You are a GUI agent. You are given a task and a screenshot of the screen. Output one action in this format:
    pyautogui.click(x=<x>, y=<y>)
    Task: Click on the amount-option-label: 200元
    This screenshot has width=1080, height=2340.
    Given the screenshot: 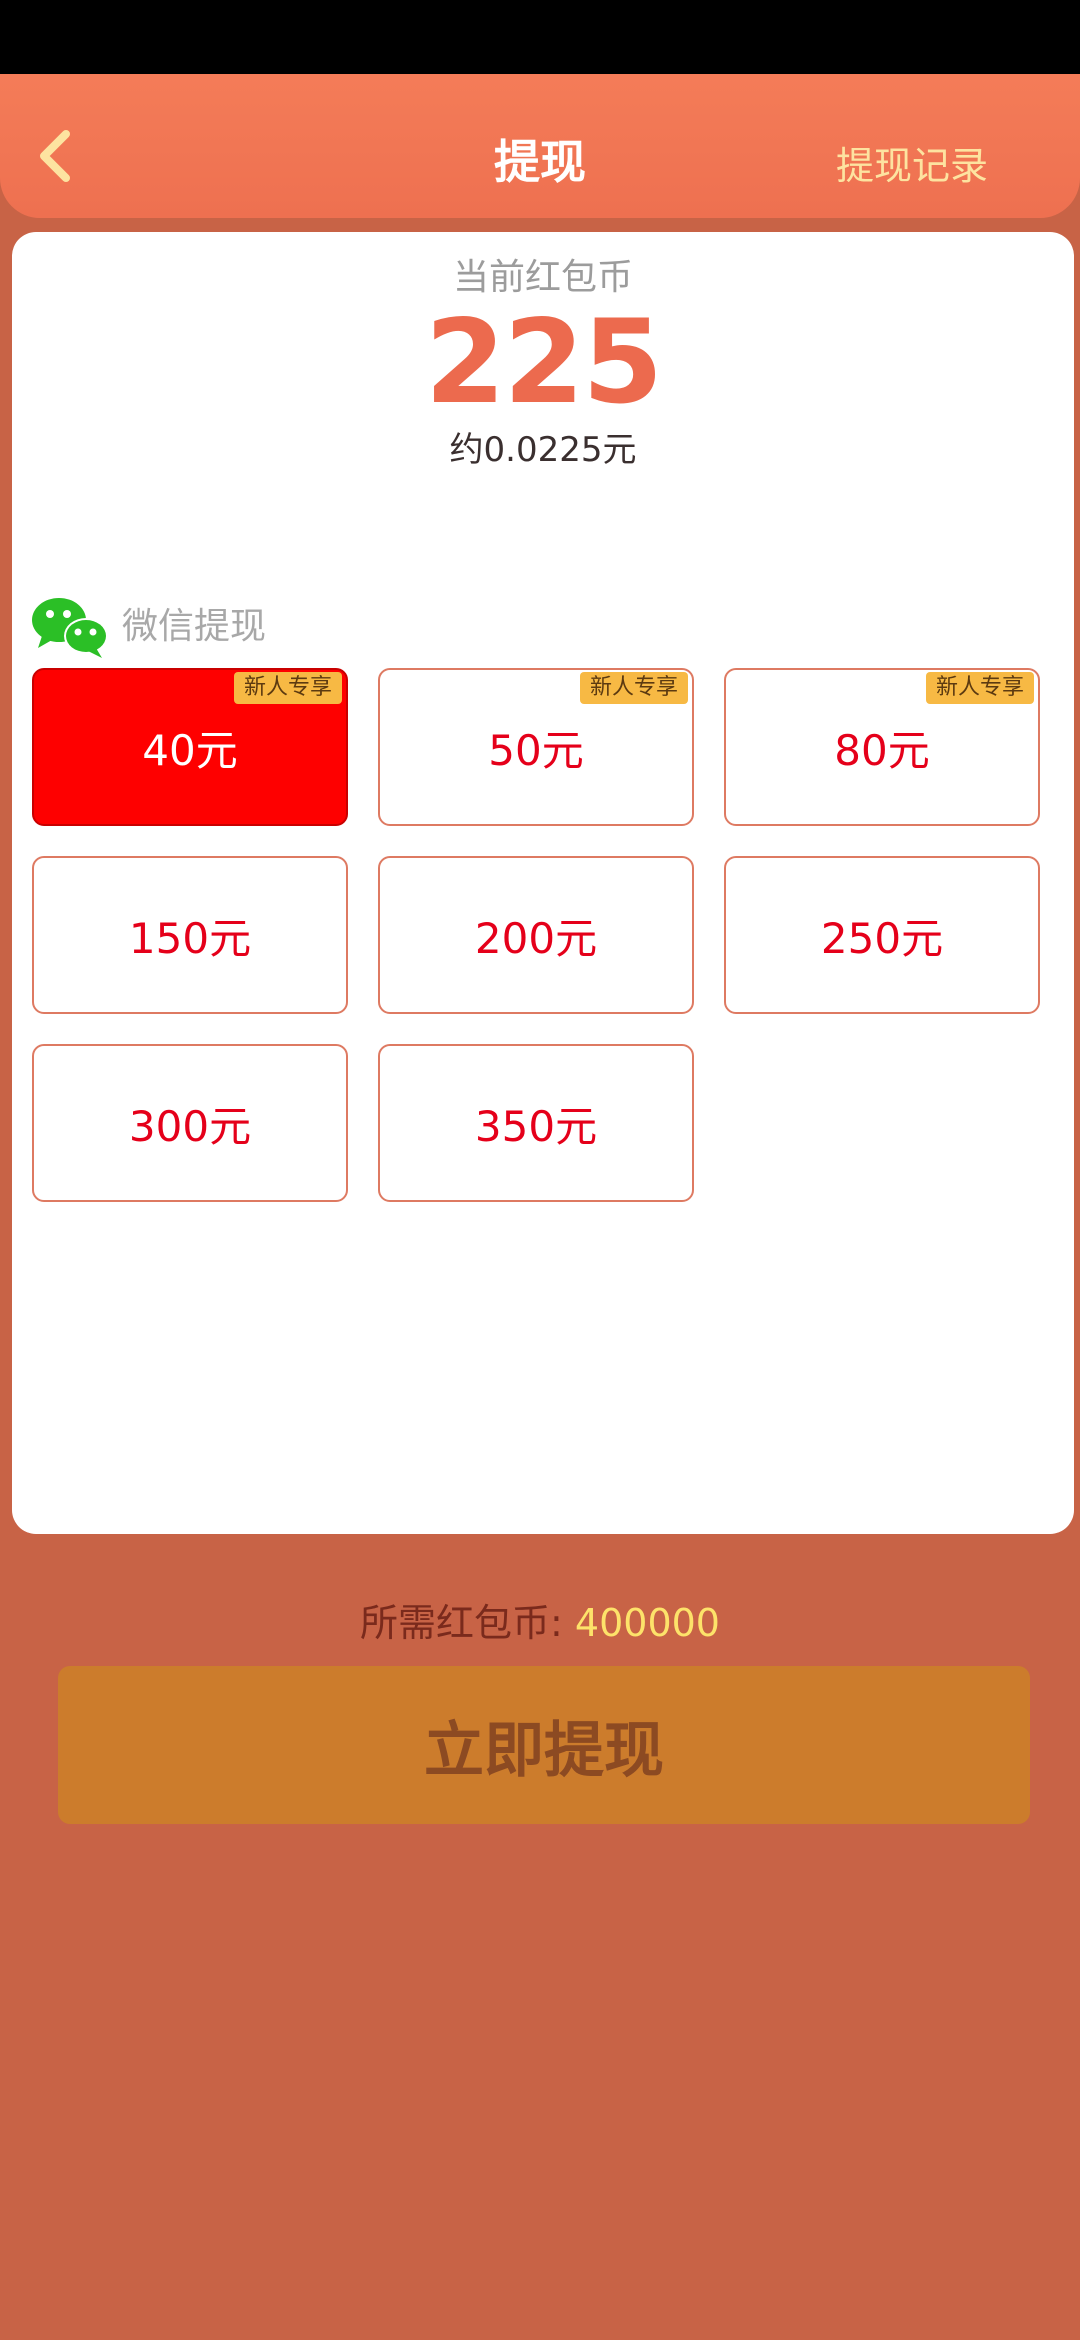 What is the action you would take?
    pyautogui.click(x=536, y=938)
    